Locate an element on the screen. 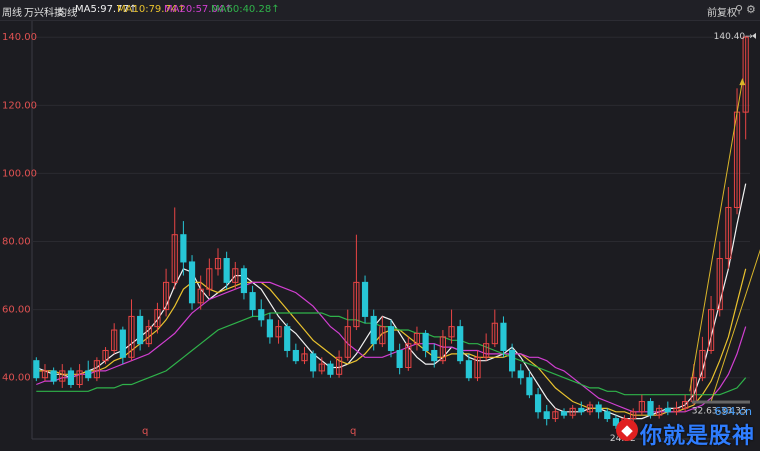 This screenshot has height=451, width=760. watermark: ◆ 694.cn 你就是股神 is located at coordinates (687, 428).